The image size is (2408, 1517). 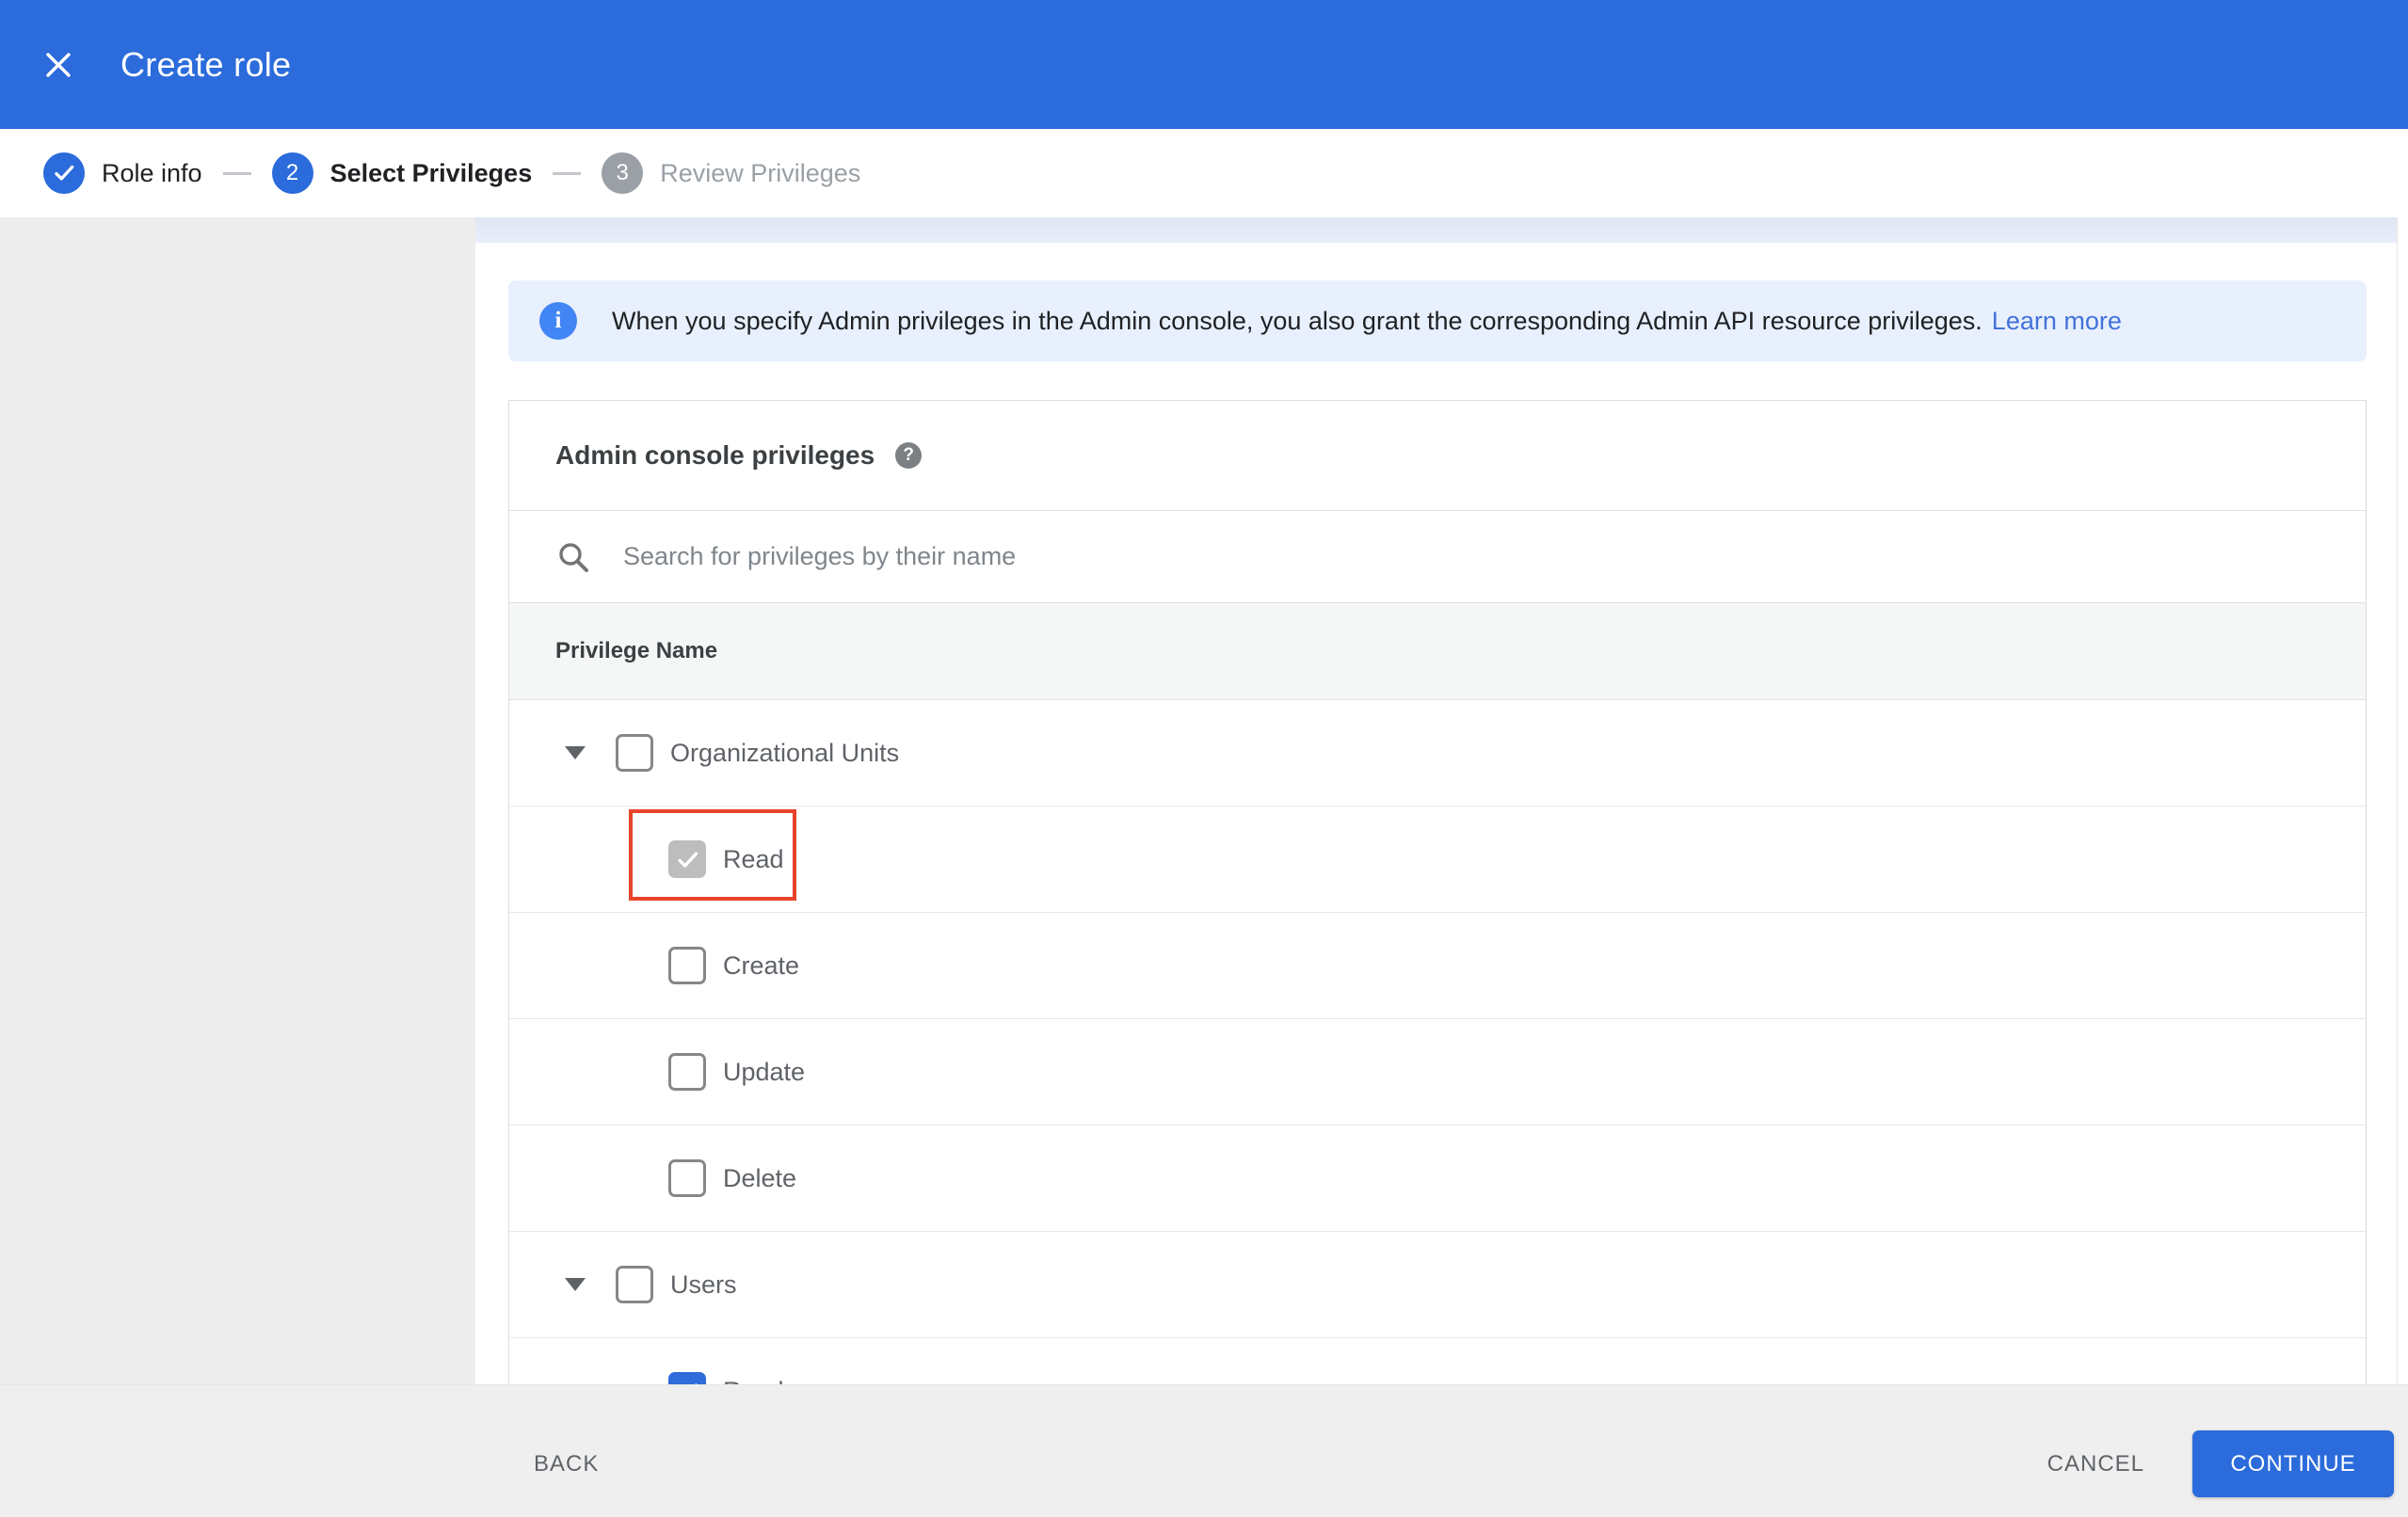 What do you see at coordinates (1437, 651) in the screenshot?
I see `table-header-row: Privilege Name` at bounding box center [1437, 651].